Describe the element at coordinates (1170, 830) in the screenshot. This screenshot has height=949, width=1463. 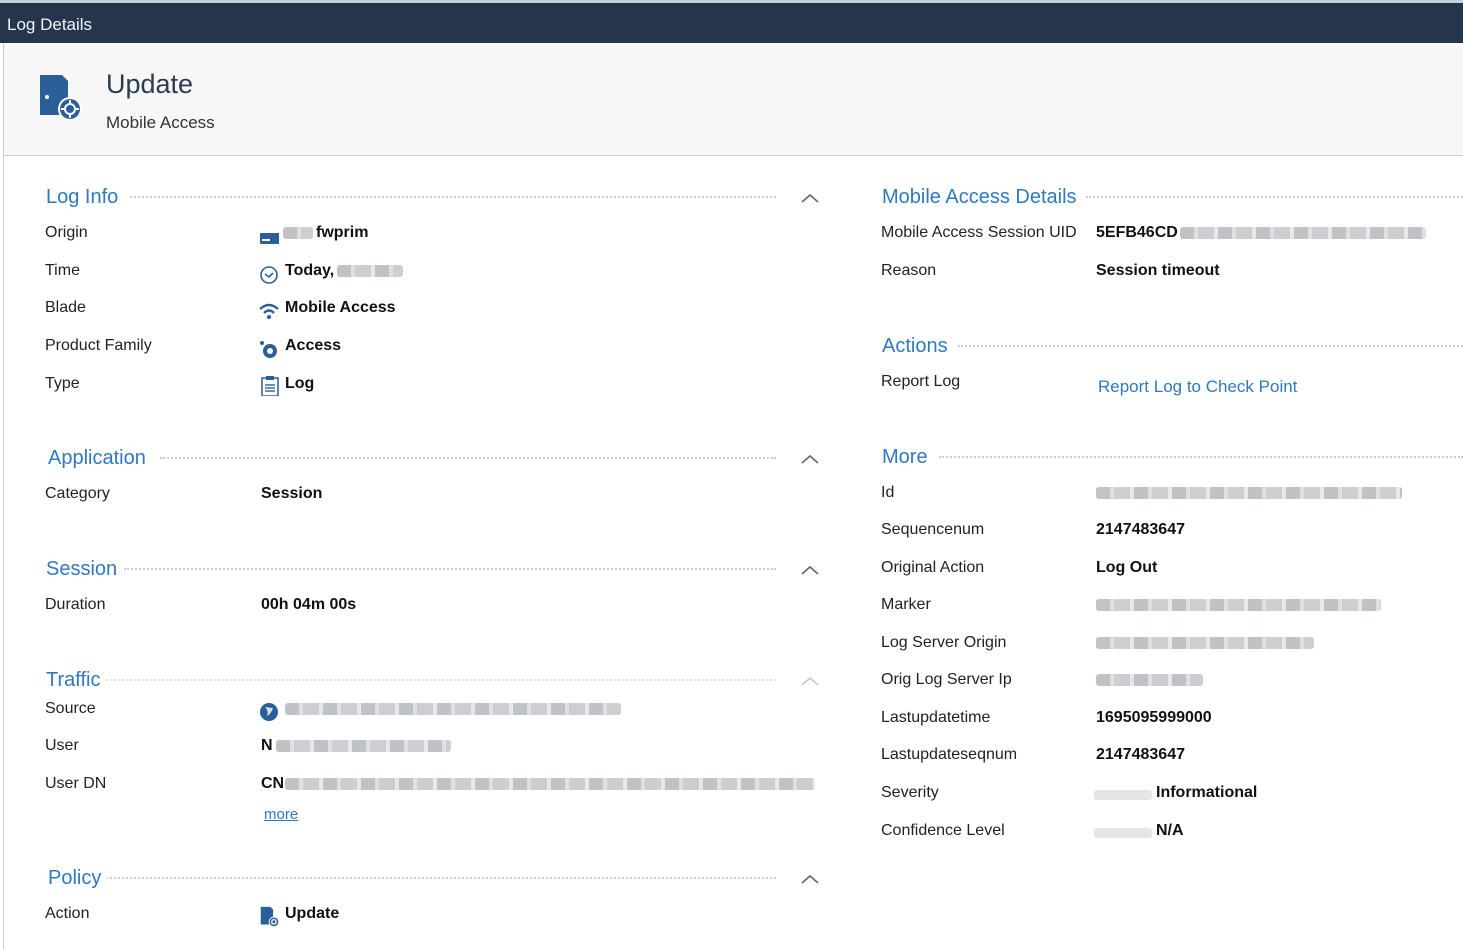
I see `field-value-confidence-level: N/A` at that location.